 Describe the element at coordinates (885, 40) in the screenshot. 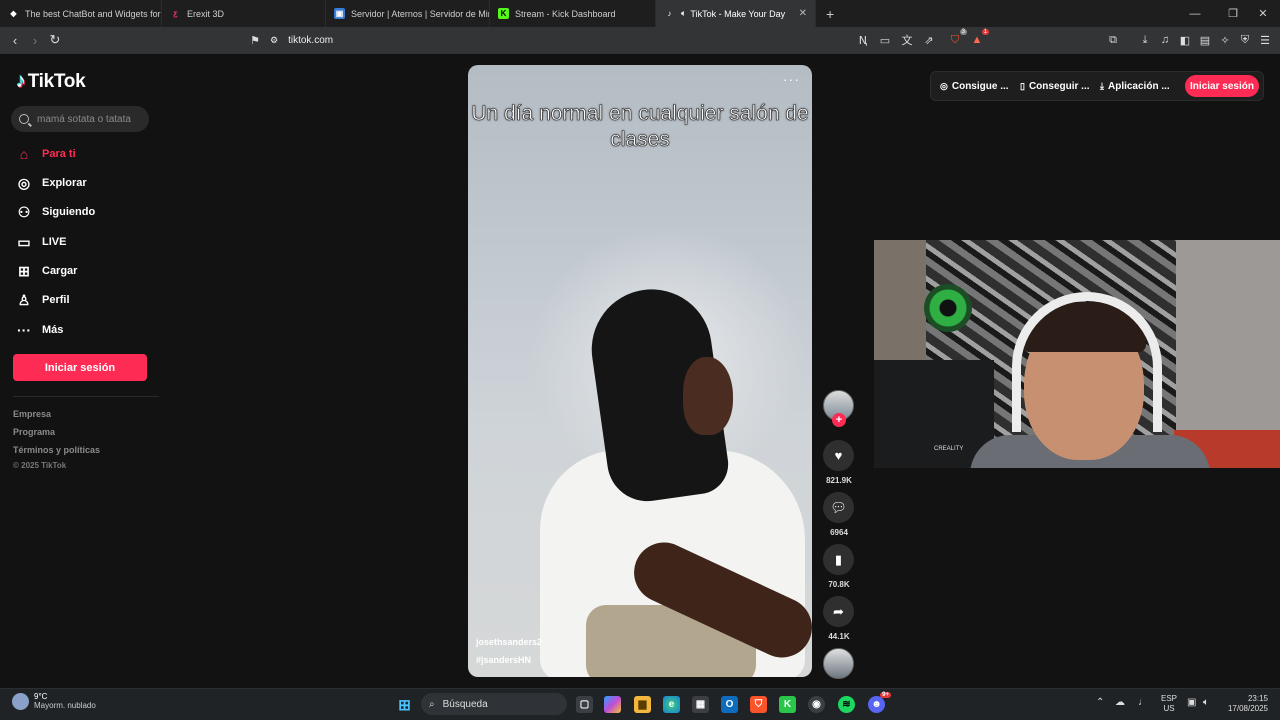

I see `cast-icon: ▭` at that location.